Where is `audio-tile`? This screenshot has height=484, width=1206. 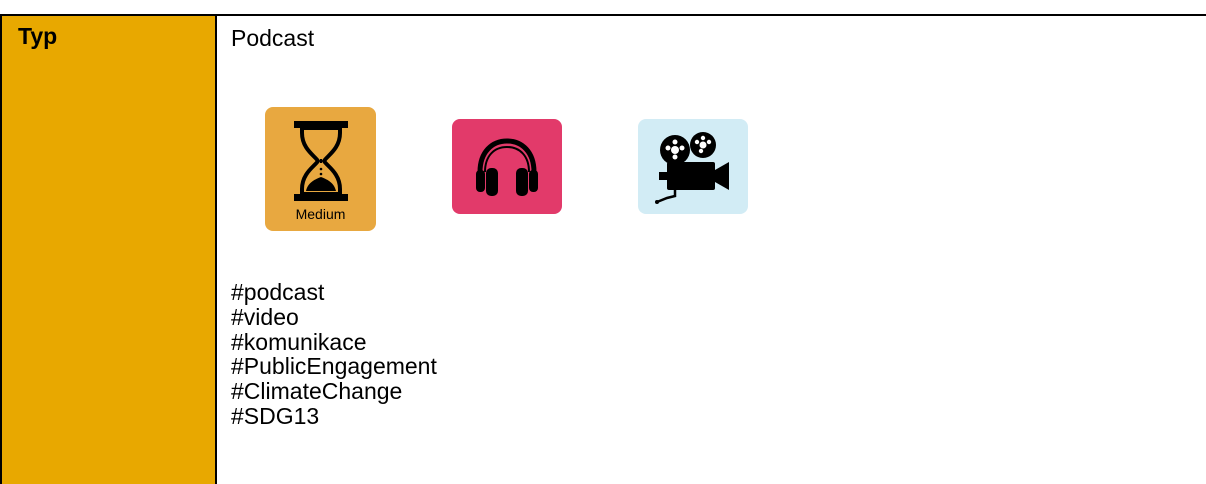 audio-tile is located at coordinates (507, 166).